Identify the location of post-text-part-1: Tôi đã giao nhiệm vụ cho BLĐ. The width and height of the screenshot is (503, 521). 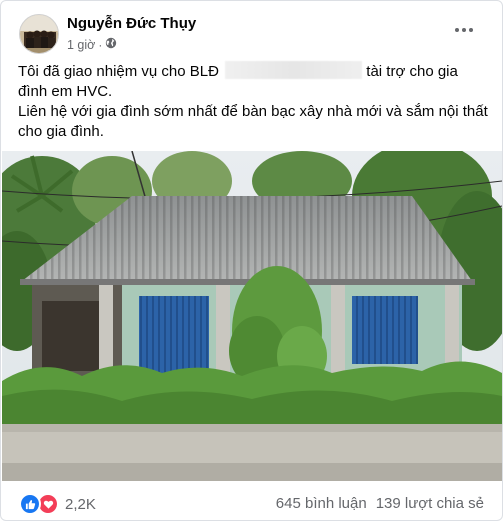
(118, 71).